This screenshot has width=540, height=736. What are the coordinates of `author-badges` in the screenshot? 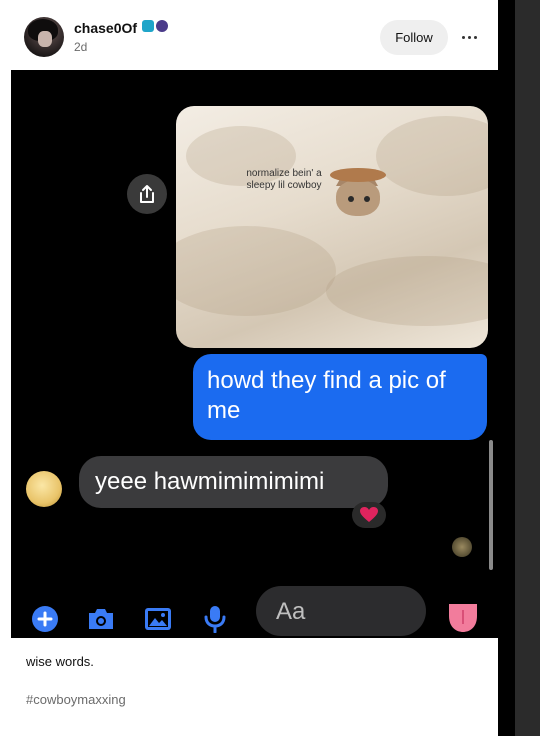 It's located at (155, 26).